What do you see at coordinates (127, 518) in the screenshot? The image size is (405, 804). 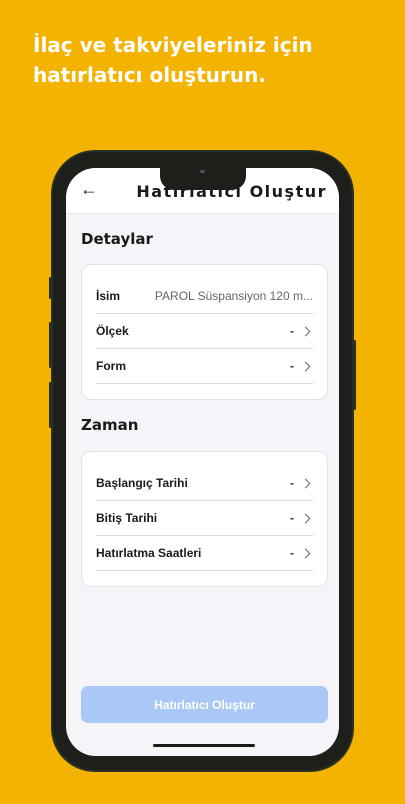 I see `row-label: Bitiş Tarihi` at bounding box center [127, 518].